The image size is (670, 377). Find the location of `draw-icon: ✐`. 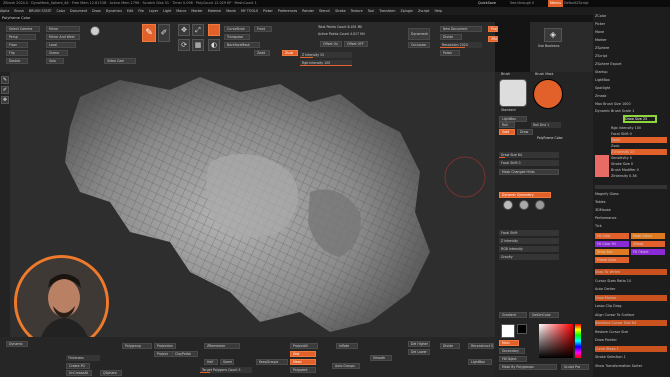

draw-icon: ✐ is located at coordinates (5, 90).